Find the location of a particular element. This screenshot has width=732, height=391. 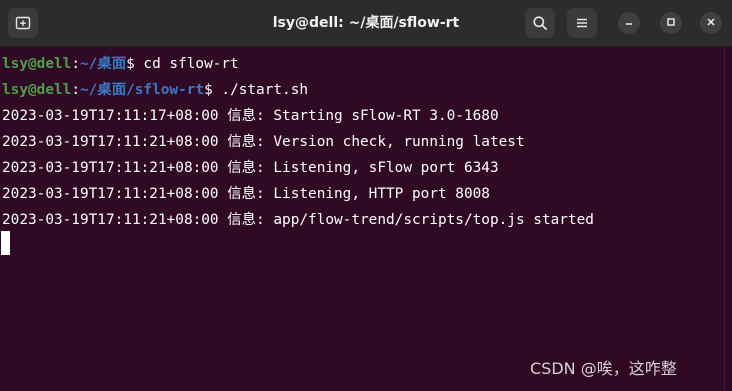

command-text: $ cd sflow-rt is located at coordinates (182, 64).